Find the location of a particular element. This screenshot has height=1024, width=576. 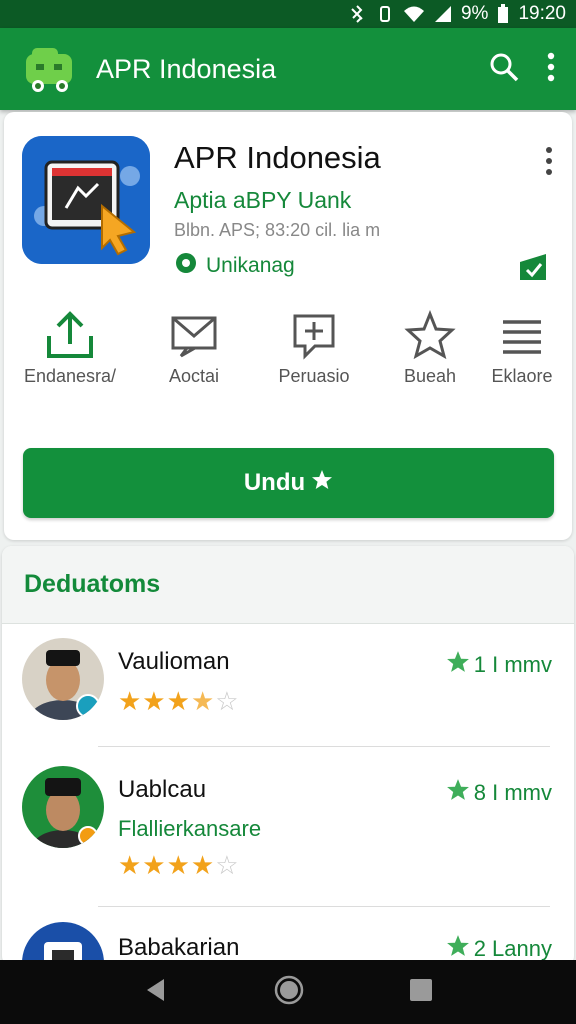

shield-icon is located at coordinates (186, 266).